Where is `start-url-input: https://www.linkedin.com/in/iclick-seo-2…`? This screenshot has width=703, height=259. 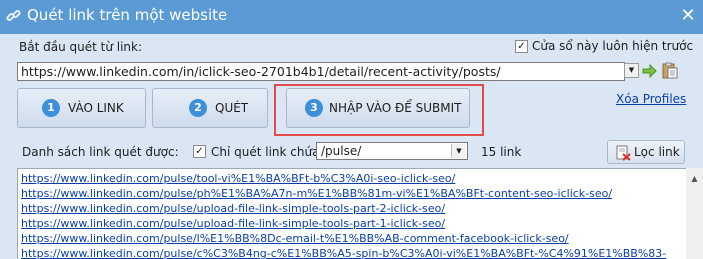 start-url-input: https://www.linkedin.com/in/iclick-seo-2… is located at coordinates (321, 71).